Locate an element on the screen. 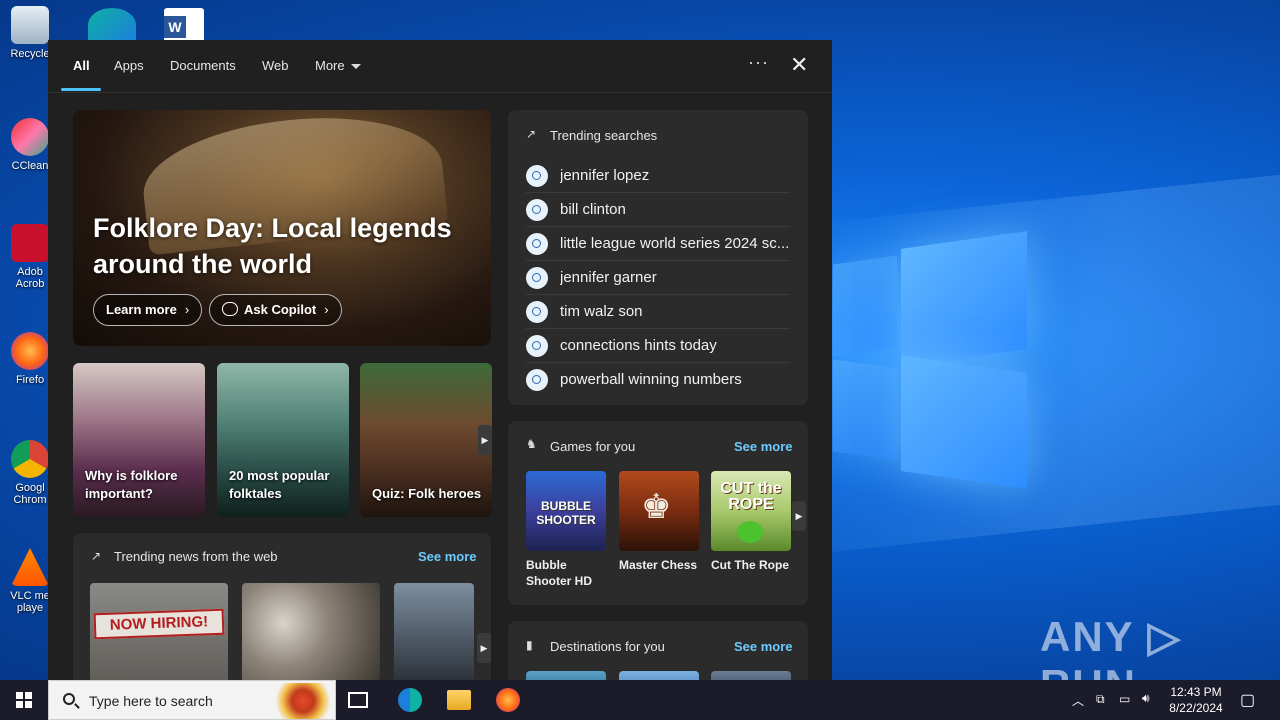 This screenshot has width=1280, height=720. ccleaner-icon is located at coordinates (30, 137).